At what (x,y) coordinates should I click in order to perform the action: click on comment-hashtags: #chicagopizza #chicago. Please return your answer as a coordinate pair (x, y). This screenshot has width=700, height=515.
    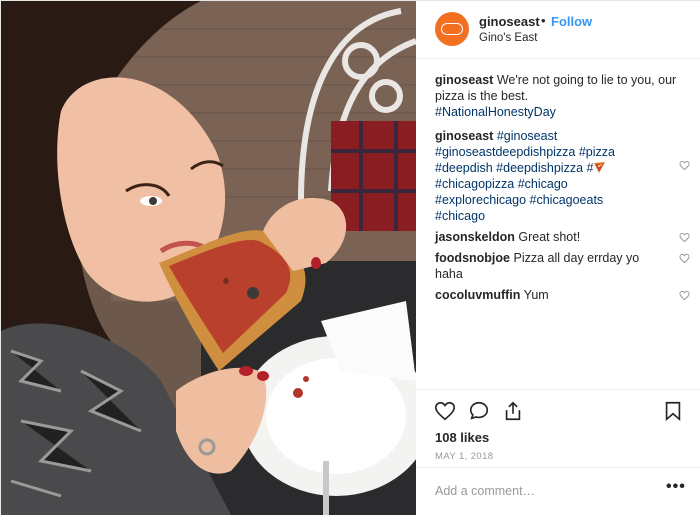
    Looking at the image, I should click on (501, 184).